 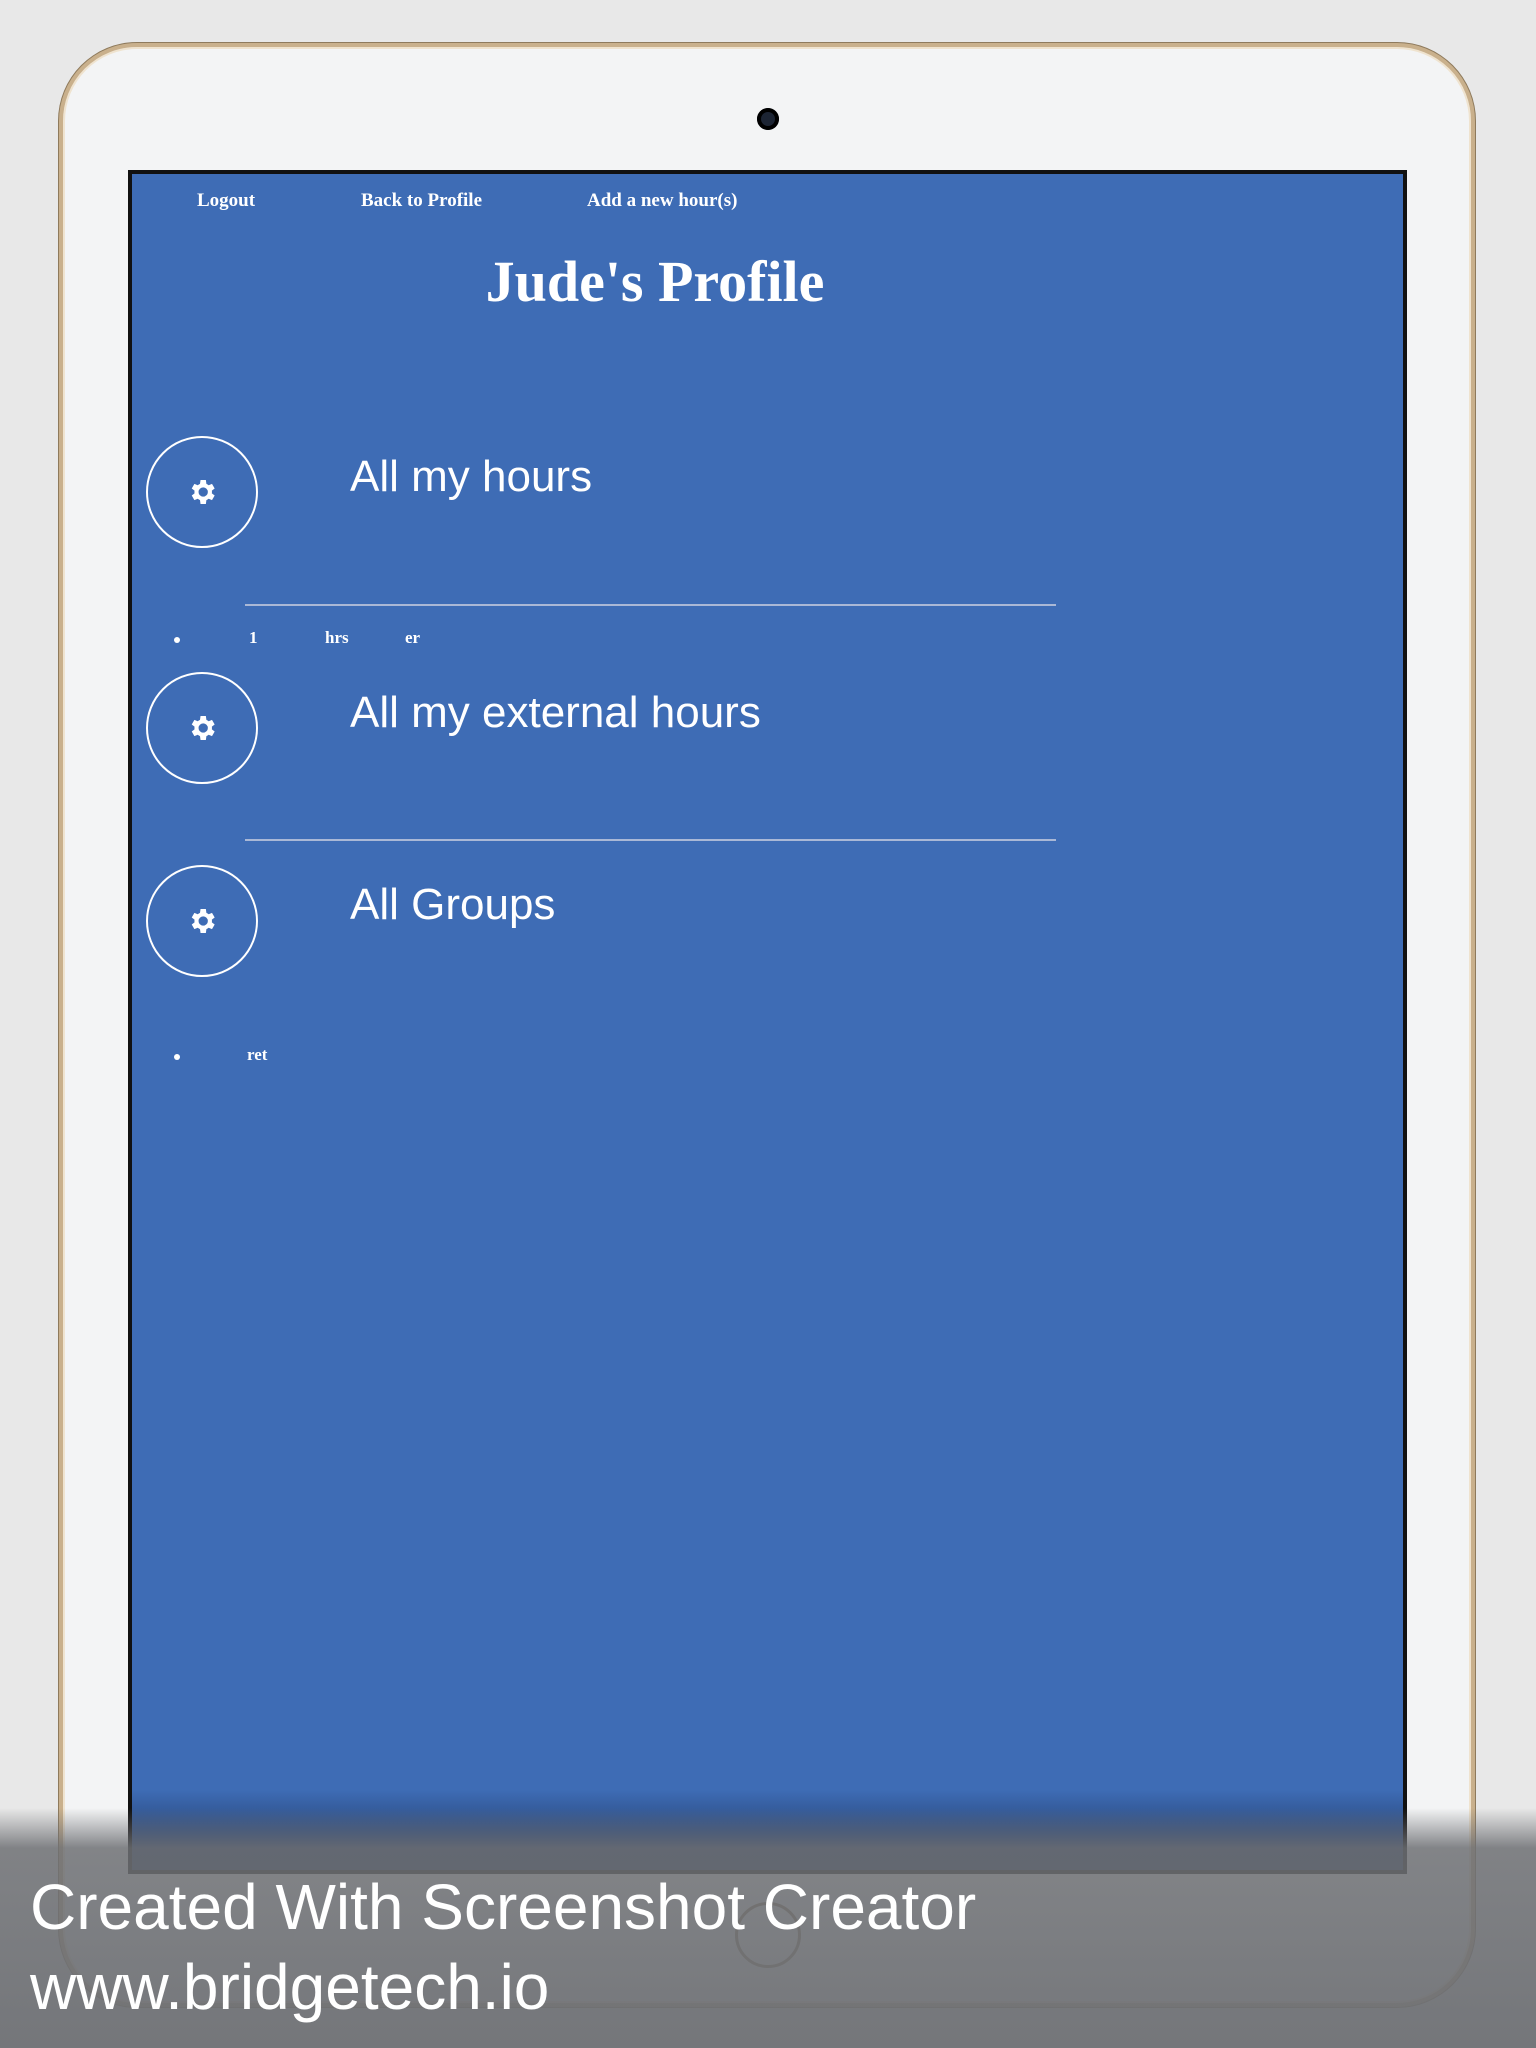 What do you see at coordinates (662, 201) in the screenshot?
I see `add-hours-link: Add a new hour(s)` at bounding box center [662, 201].